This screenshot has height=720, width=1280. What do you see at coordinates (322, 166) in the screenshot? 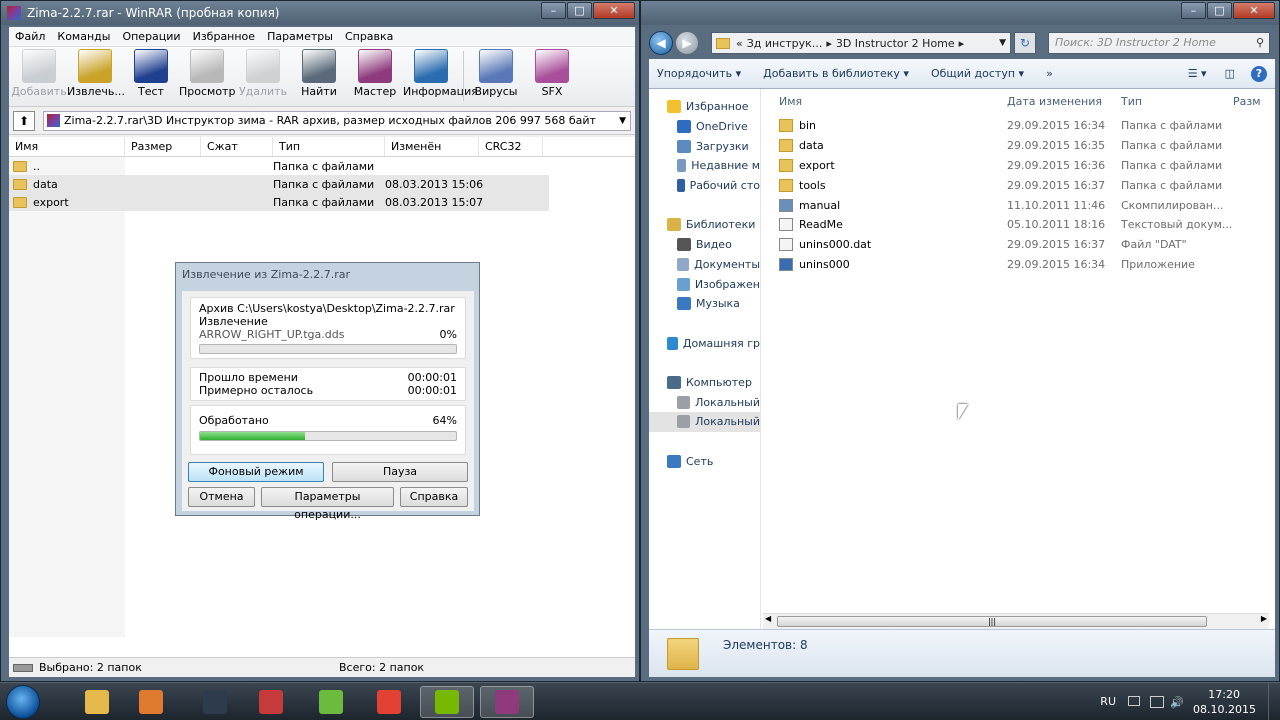
I see `table-row: .. Папка с файлами` at bounding box center [322, 166].